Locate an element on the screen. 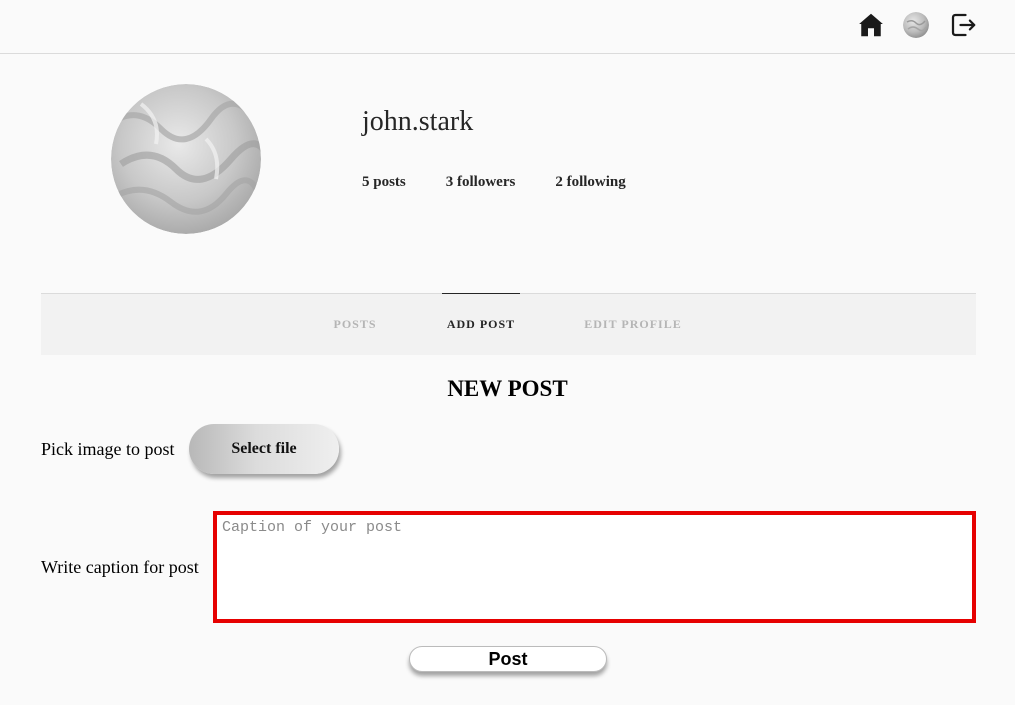  avatar is located at coordinates (916, 25).